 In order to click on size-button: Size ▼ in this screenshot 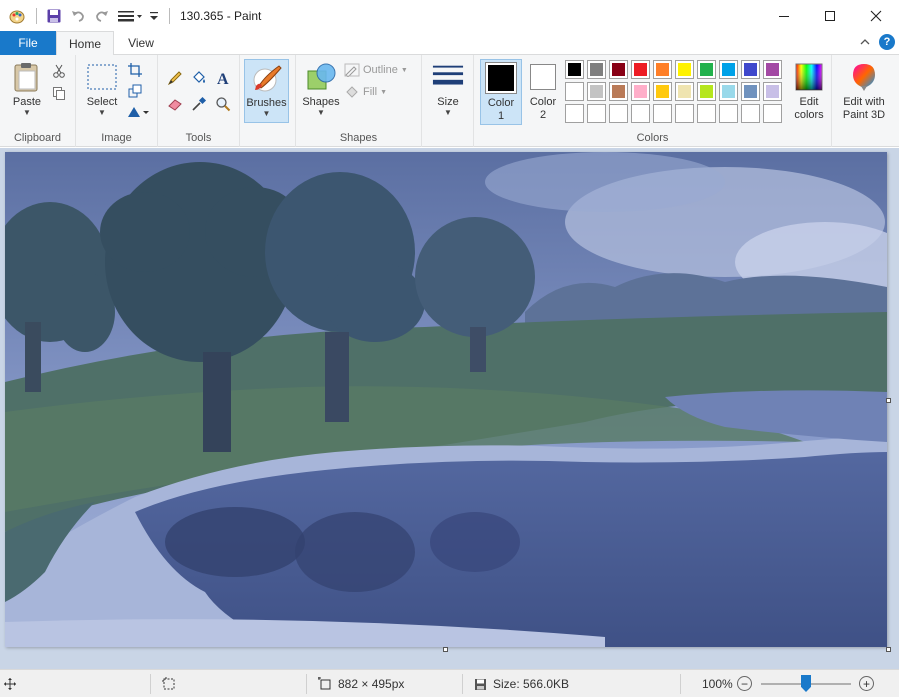, I will do `click(448, 89)`.